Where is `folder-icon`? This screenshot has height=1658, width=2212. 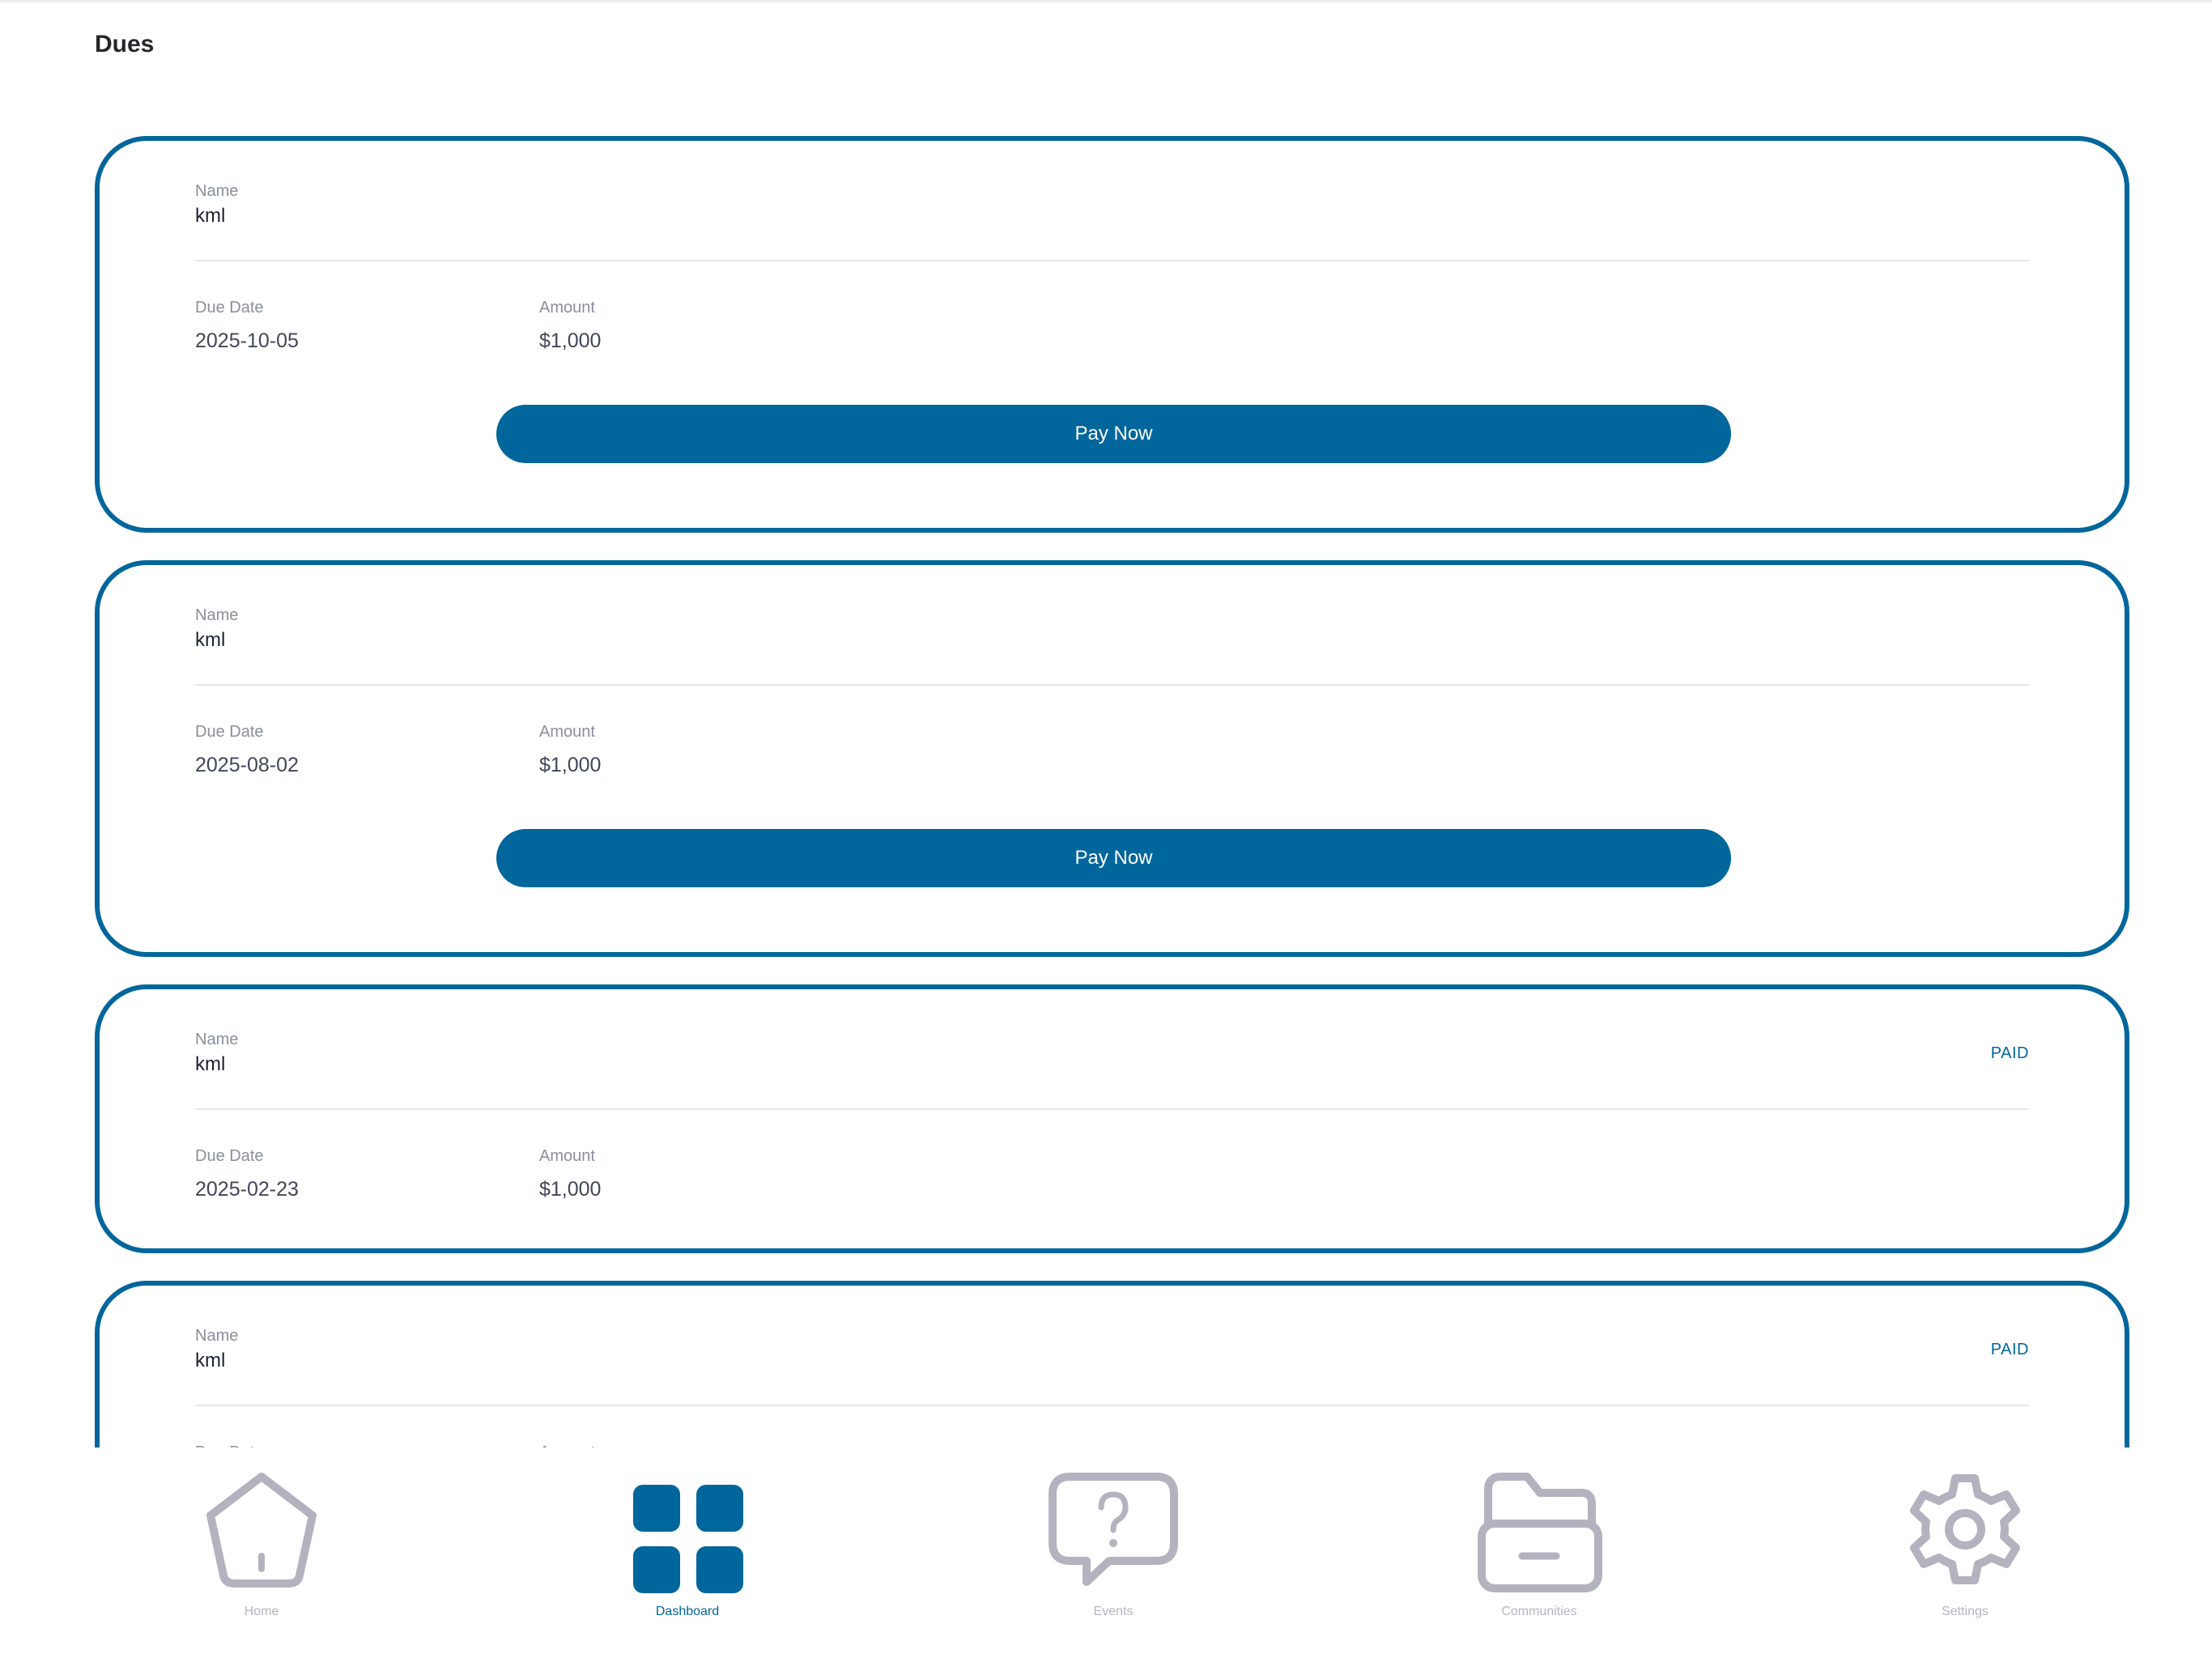 folder-icon is located at coordinates (1540, 1532).